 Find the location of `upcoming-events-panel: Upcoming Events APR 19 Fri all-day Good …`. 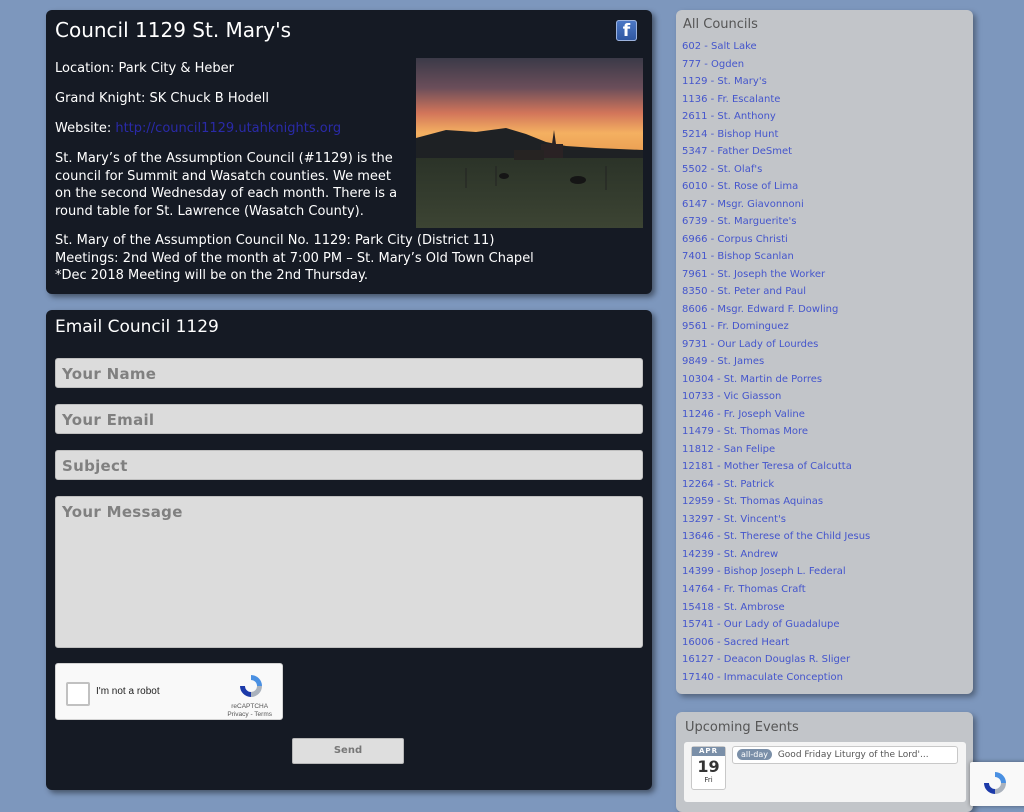

upcoming-events-panel: Upcoming Events APR 19 Fri all-day Good … is located at coordinates (824, 762).